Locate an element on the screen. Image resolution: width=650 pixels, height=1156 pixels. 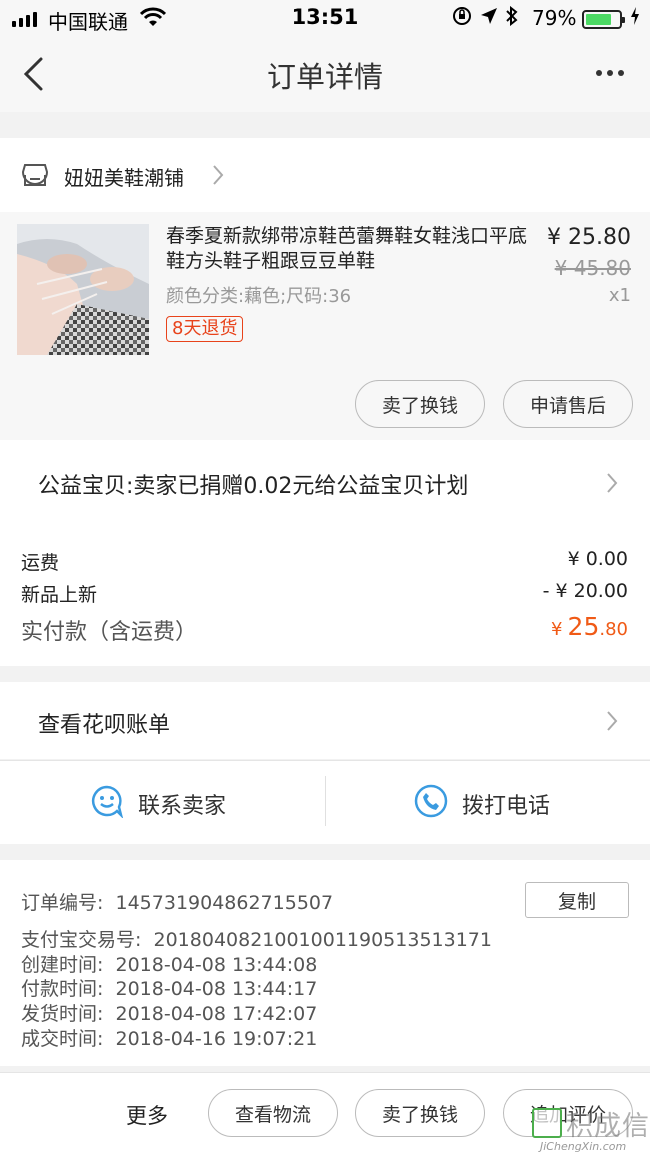
order-number: 145731904862715507 is located at coordinates (224, 903).